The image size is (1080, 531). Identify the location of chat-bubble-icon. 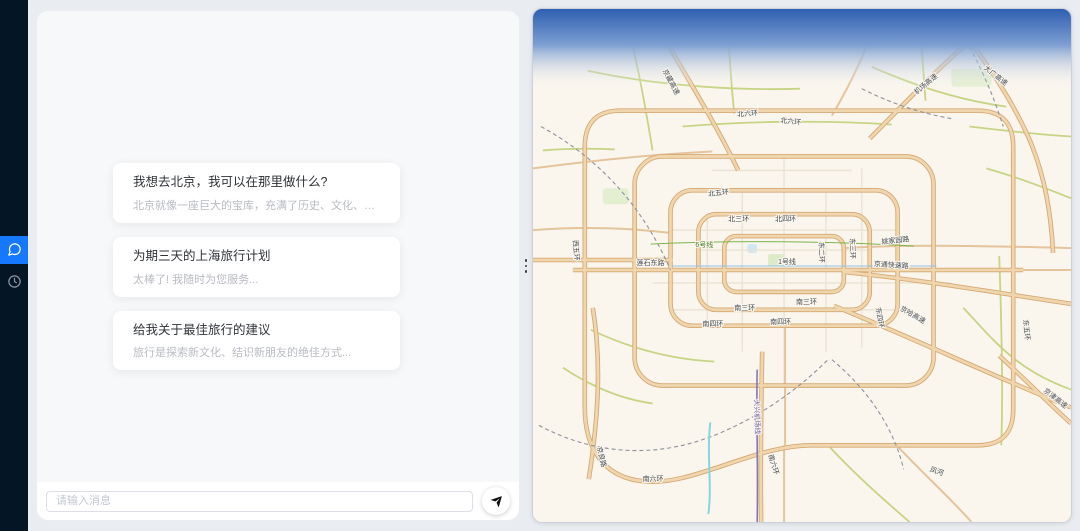
(14, 249).